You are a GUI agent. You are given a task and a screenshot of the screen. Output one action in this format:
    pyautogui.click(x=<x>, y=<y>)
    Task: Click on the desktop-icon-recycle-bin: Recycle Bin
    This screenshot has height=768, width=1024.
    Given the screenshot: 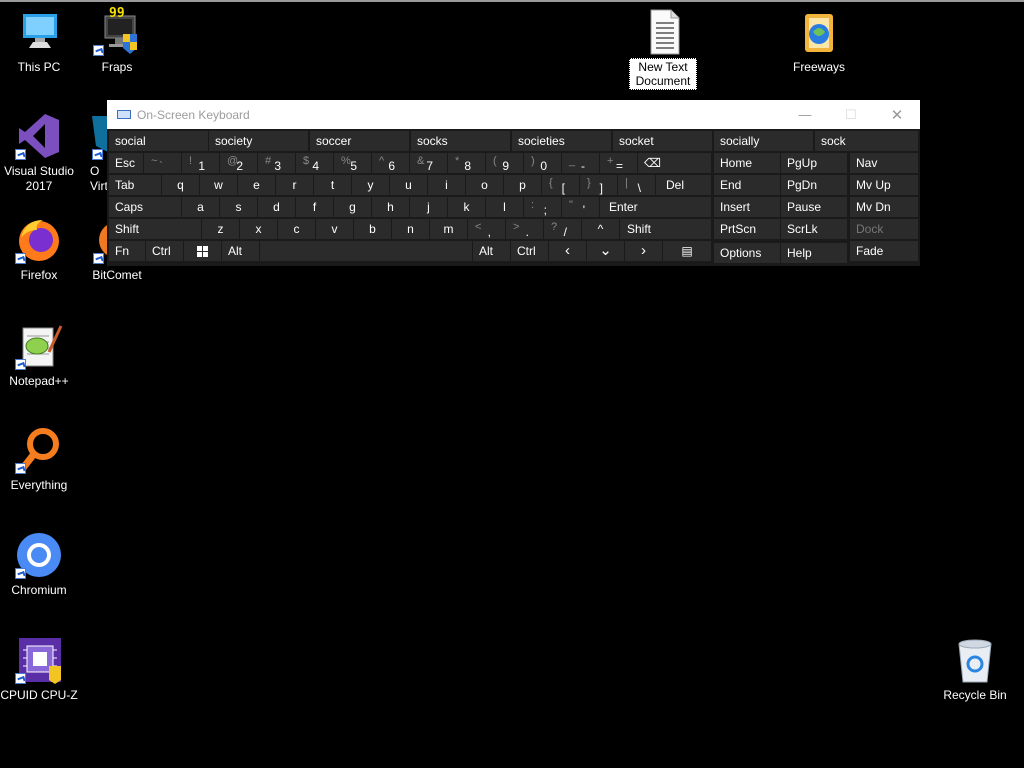 What is the action you would take?
    pyautogui.click(x=975, y=669)
    